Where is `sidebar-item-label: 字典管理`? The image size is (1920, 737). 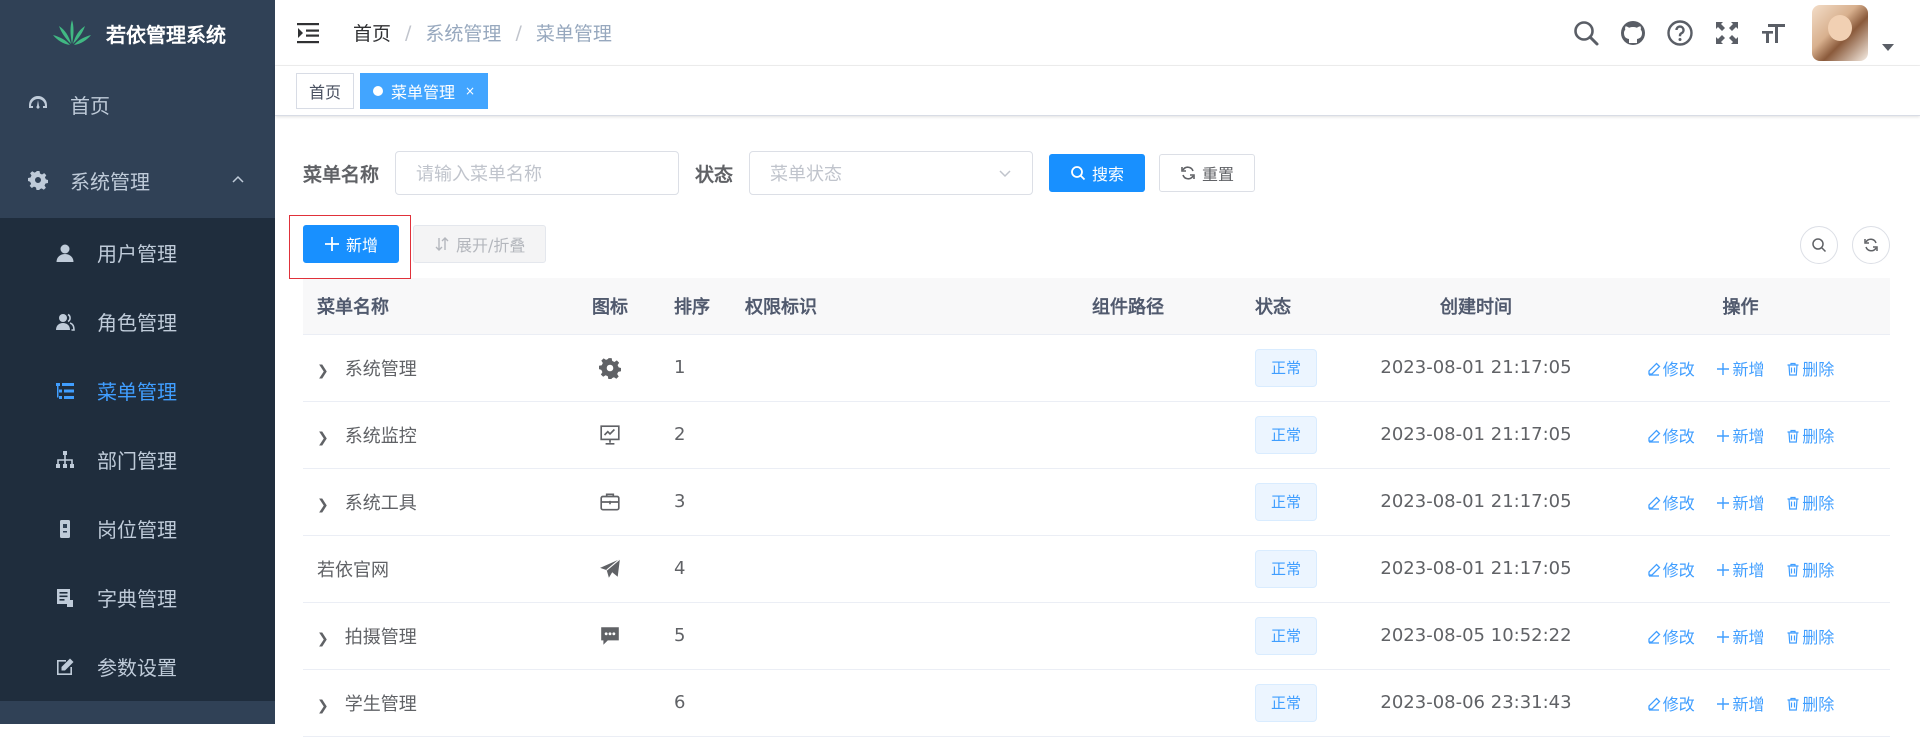
sidebar-item-label: 字典管理 is located at coordinates (137, 599).